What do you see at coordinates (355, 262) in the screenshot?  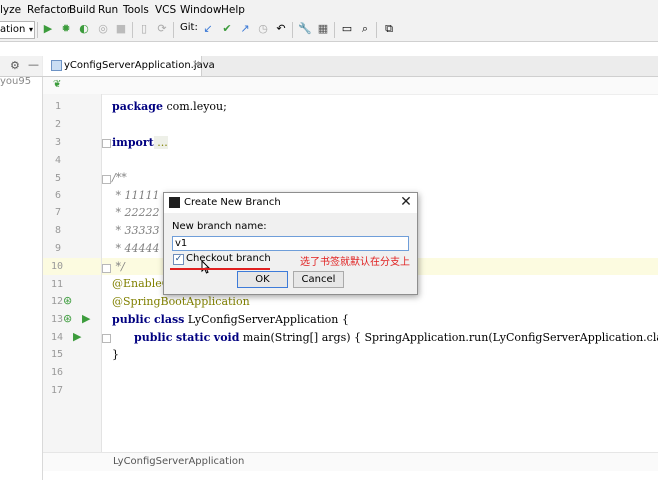 I see `annotation-note: 选了书签就默认在分支上` at bounding box center [355, 262].